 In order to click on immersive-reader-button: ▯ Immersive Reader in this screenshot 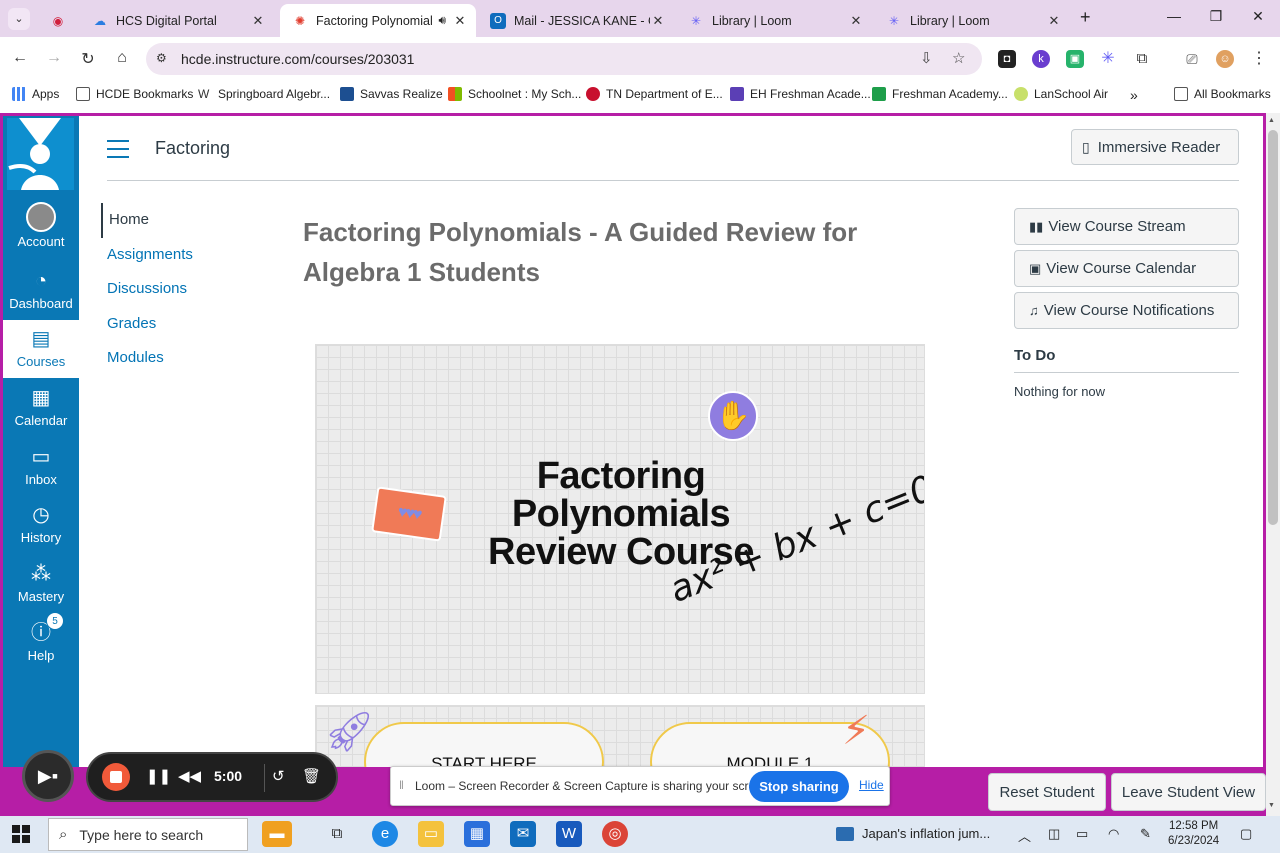, I will do `click(1155, 147)`.